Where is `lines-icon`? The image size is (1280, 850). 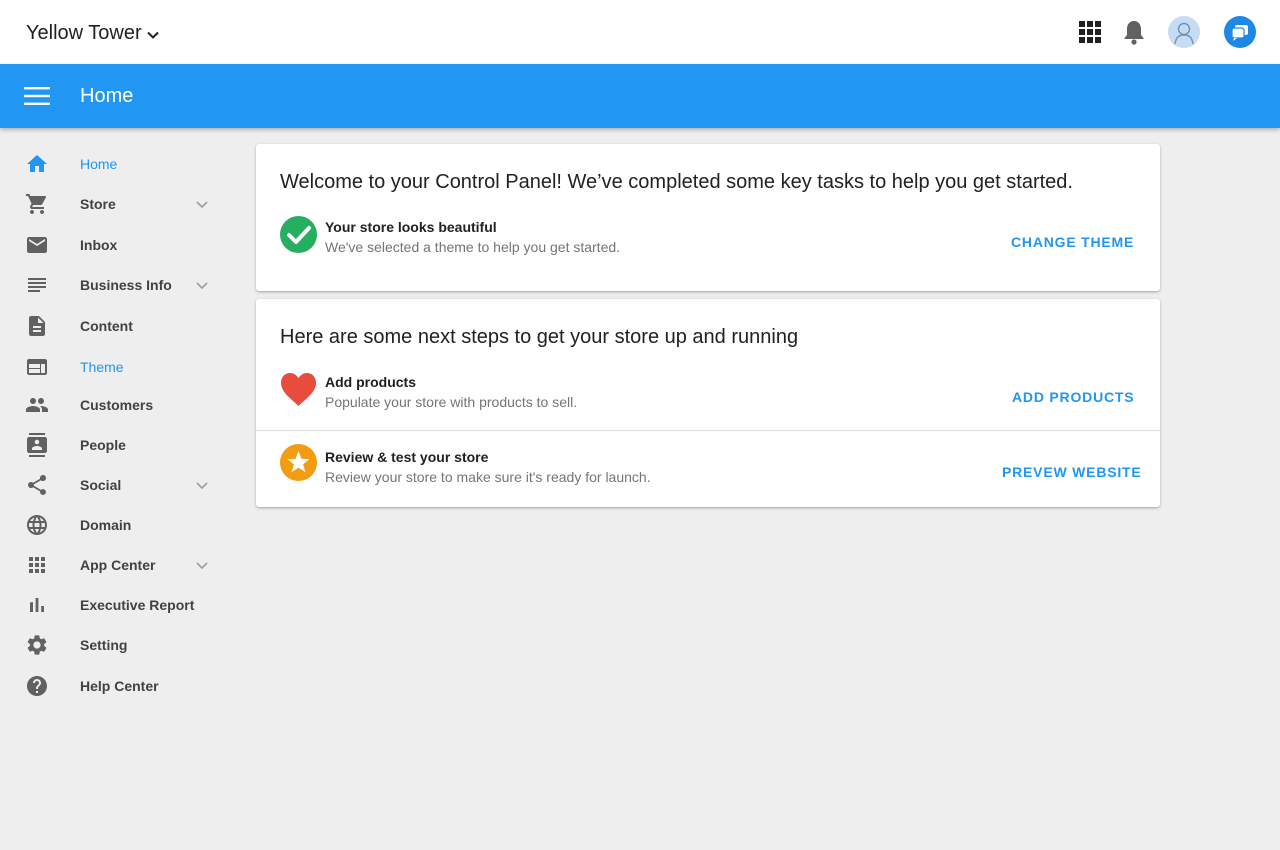
lines-icon is located at coordinates (37, 285).